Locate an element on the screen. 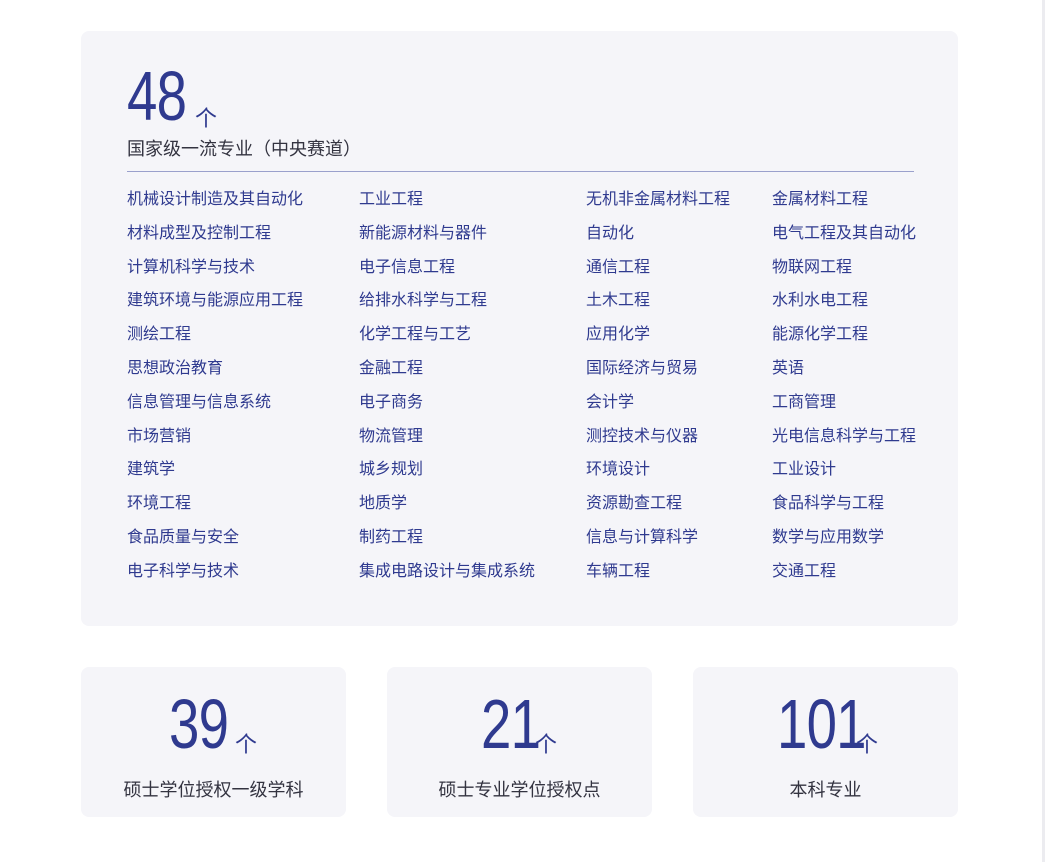 The height and width of the screenshot is (862, 1045). major-item: 物流管理 is located at coordinates (391, 435).